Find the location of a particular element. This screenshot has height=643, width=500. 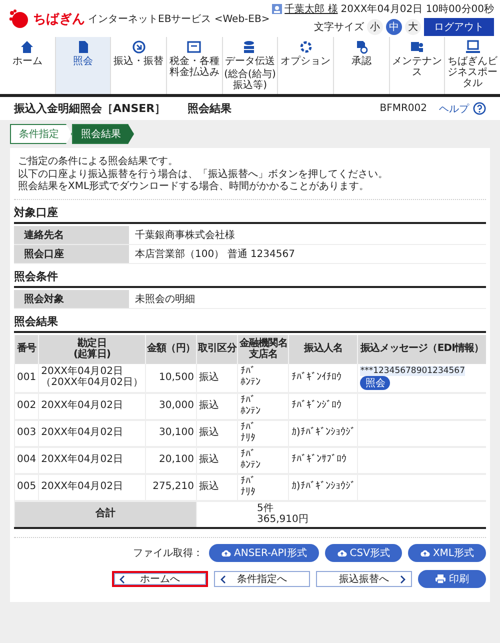

column-header: 金融機関名 is located at coordinates (263, 343).